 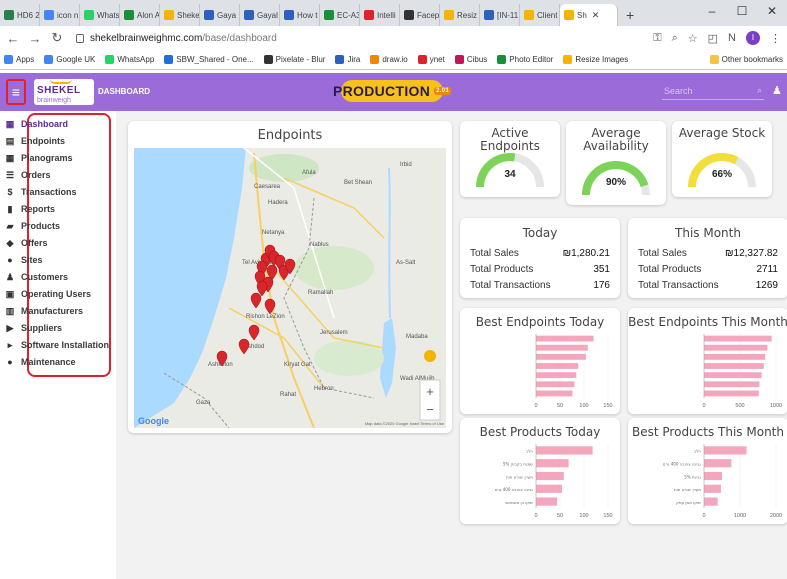 I want to click on zoom-in-button: +, so click(x=430, y=391).